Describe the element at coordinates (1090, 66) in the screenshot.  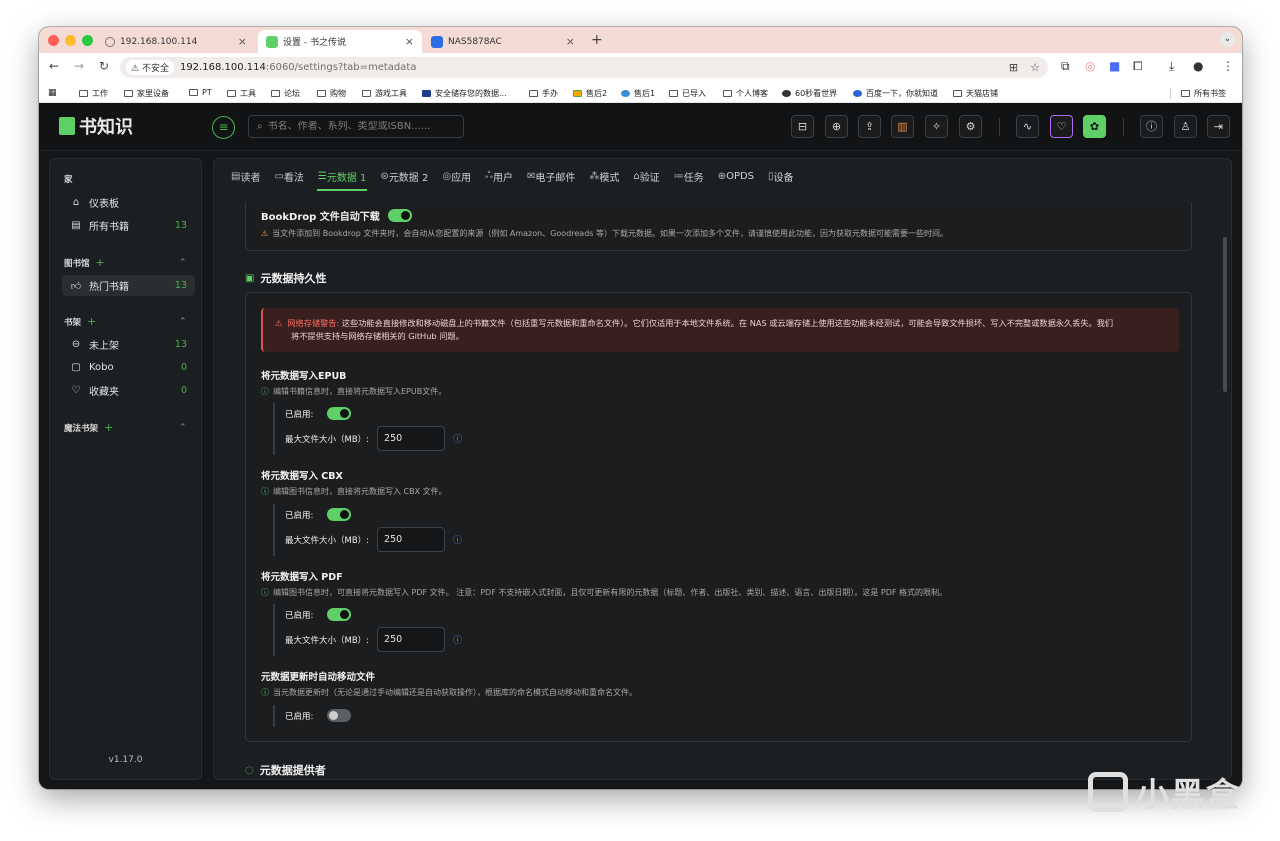
I see `extension-icon: ◎` at that location.